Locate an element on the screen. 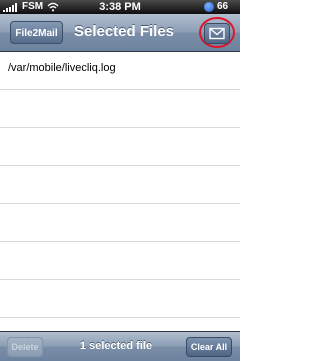  selection-count: 1 selected file is located at coordinates (116, 346).